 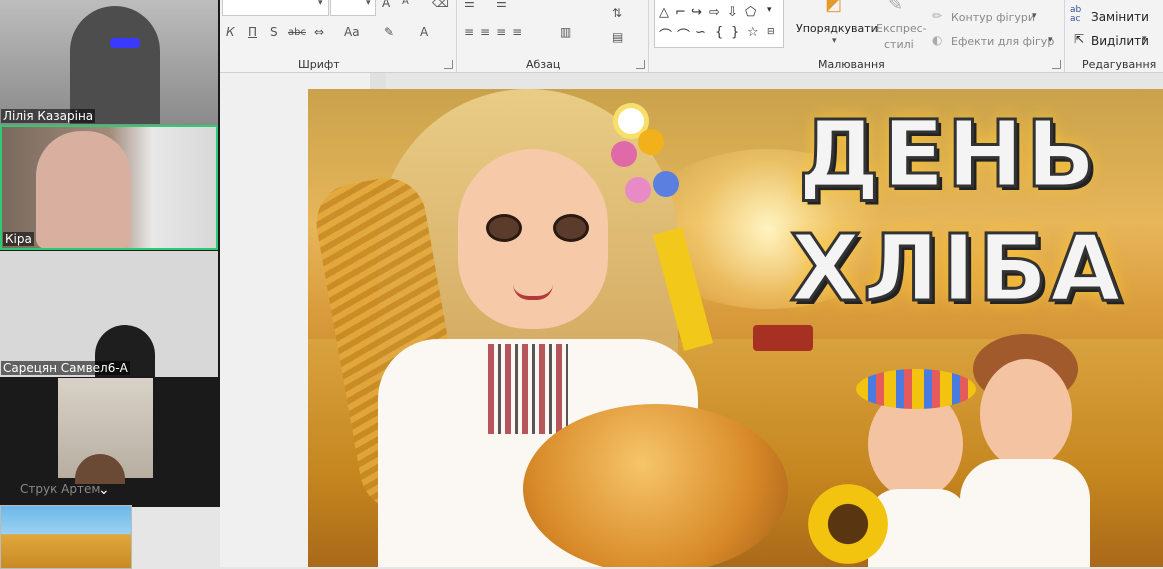 I want to click on shapes-gallery: △ ⌐ ↪ ⇨ ⇩ ⬠ ⌒ ⌒ ∽{} ☆ ▾ ⊟, so click(x=719, y=24).